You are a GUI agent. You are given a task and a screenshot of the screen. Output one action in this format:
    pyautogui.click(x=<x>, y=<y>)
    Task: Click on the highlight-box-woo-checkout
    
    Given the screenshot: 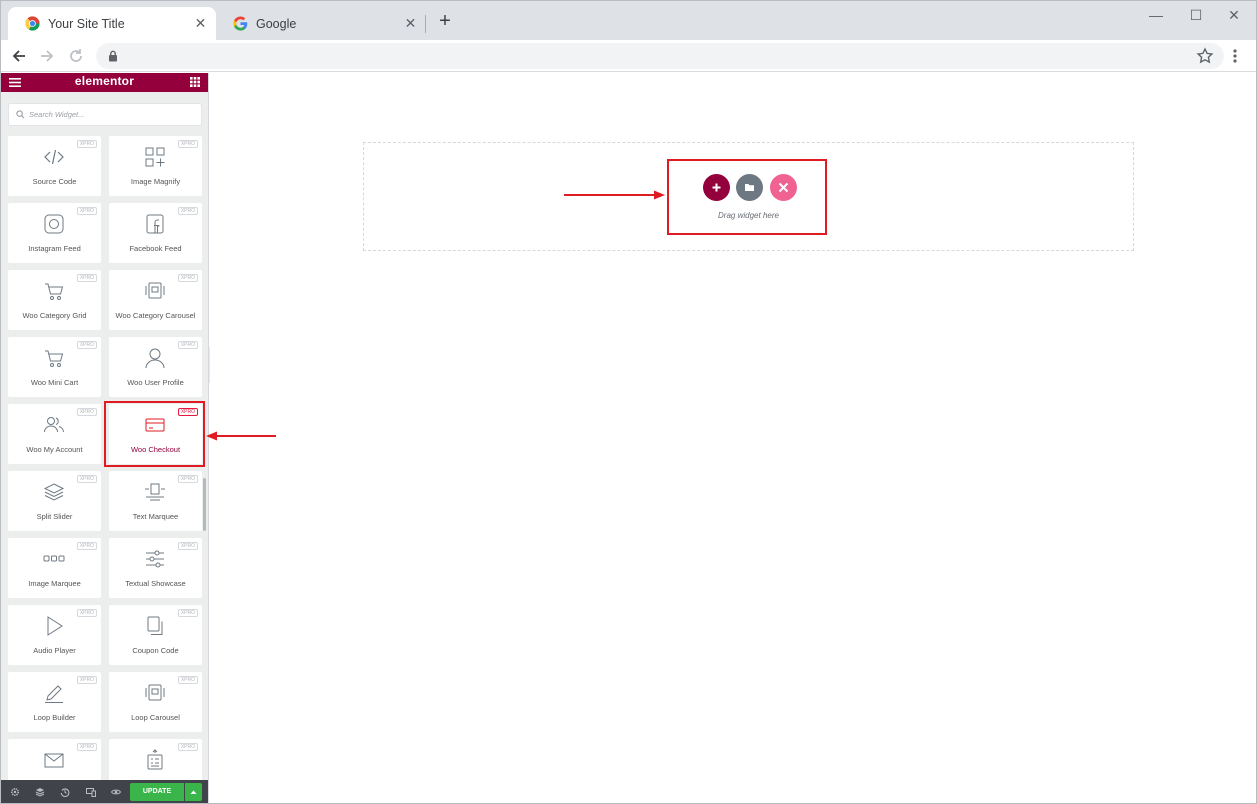 What is the action you would take?
    pyautogui.click(x=154, y=434)
    